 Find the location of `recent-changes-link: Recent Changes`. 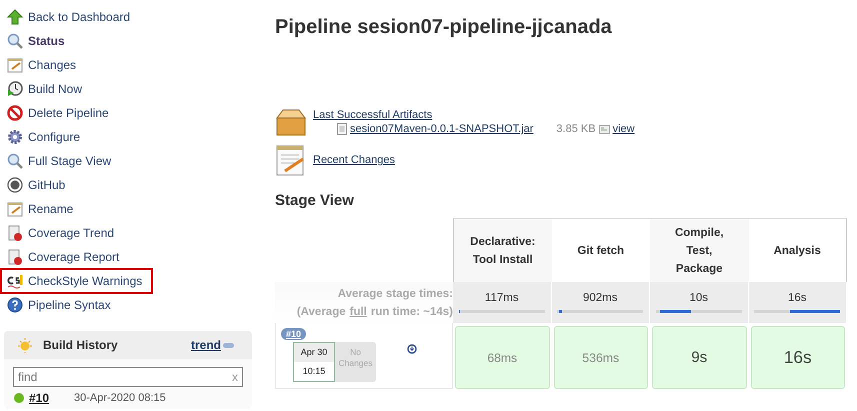

recent-changes-link: Recent Changes is located at coordinates (354, 160).